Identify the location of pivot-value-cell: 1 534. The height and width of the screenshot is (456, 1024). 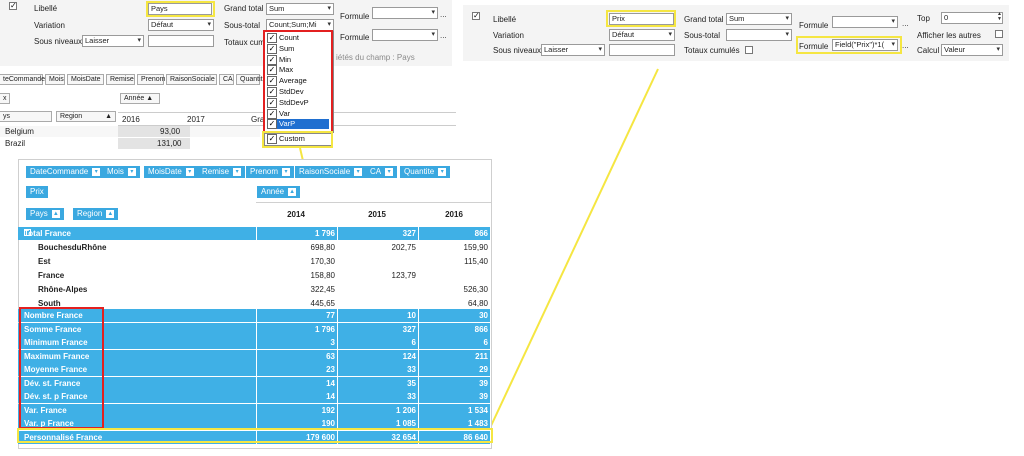
(477, 410).